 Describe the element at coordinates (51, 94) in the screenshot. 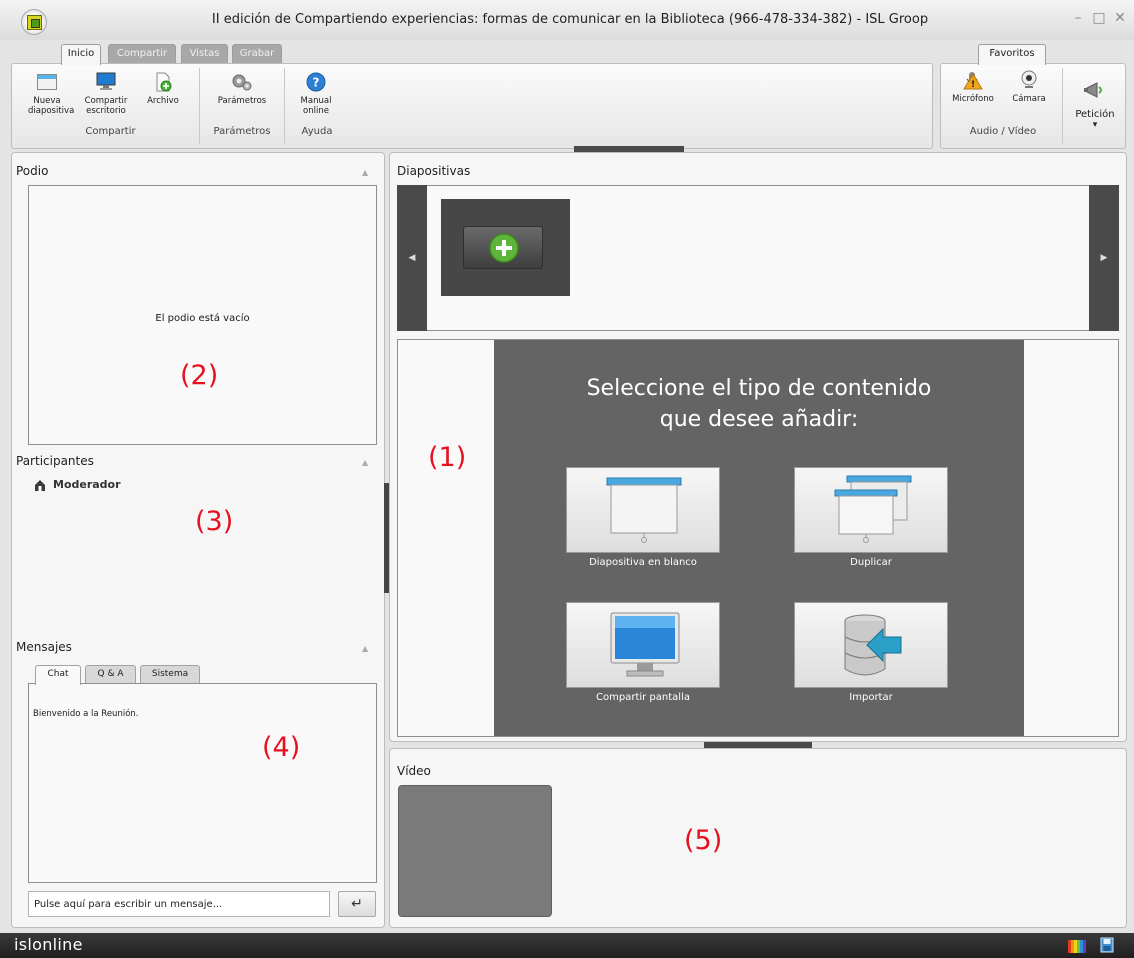

I see `new-slide-button: Nueva diapositiva` at that location.